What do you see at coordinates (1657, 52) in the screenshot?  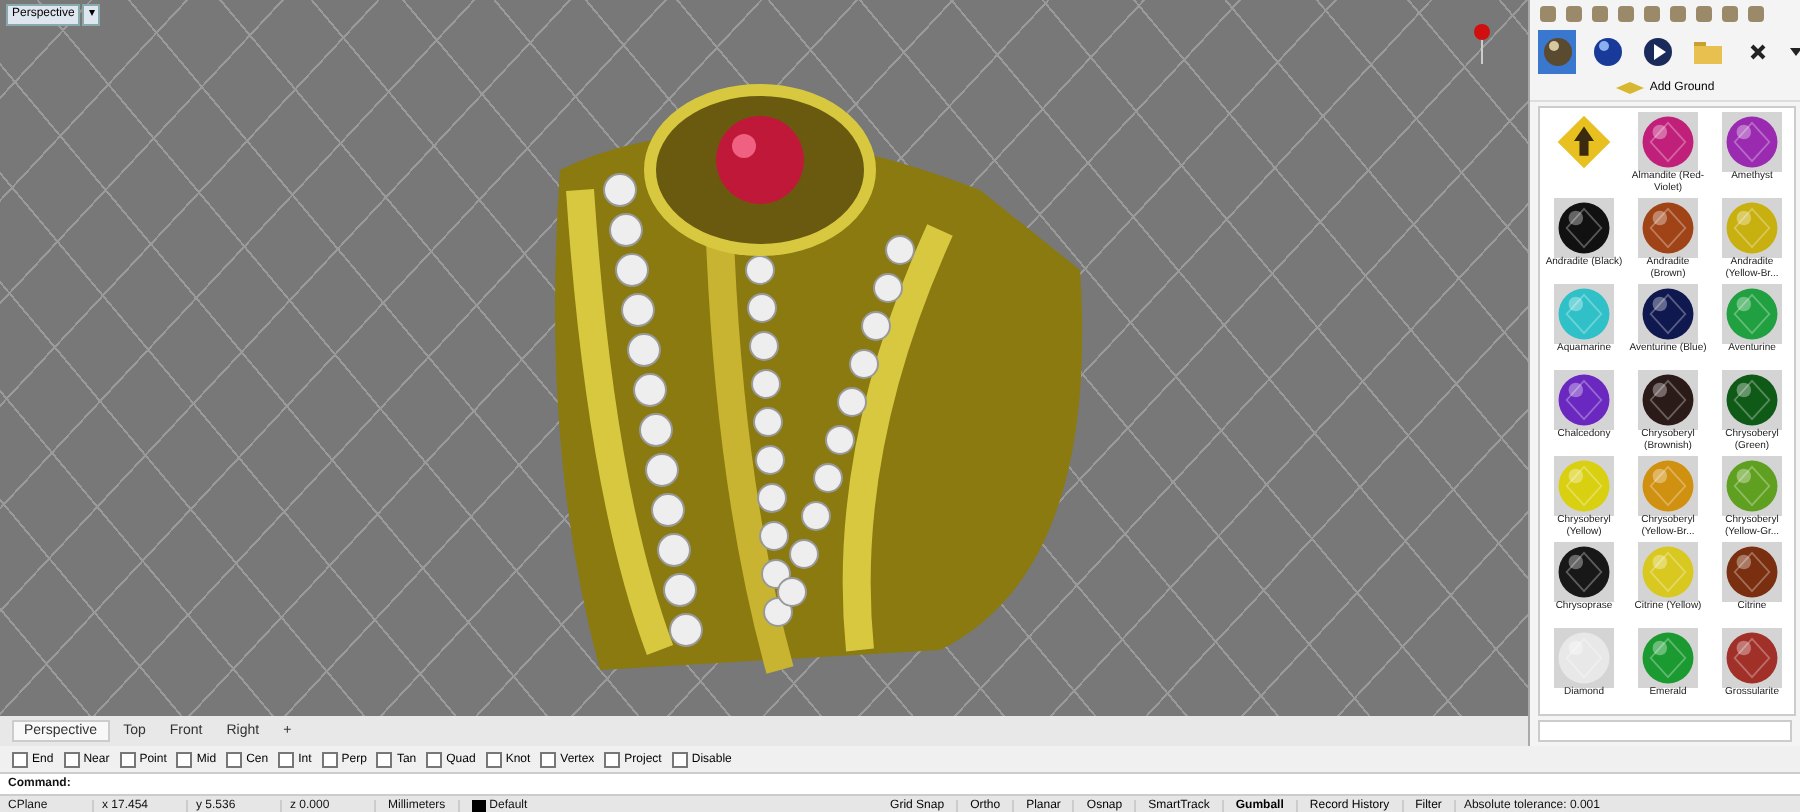 I see `play-icon` at bounding box center [1657, 52].